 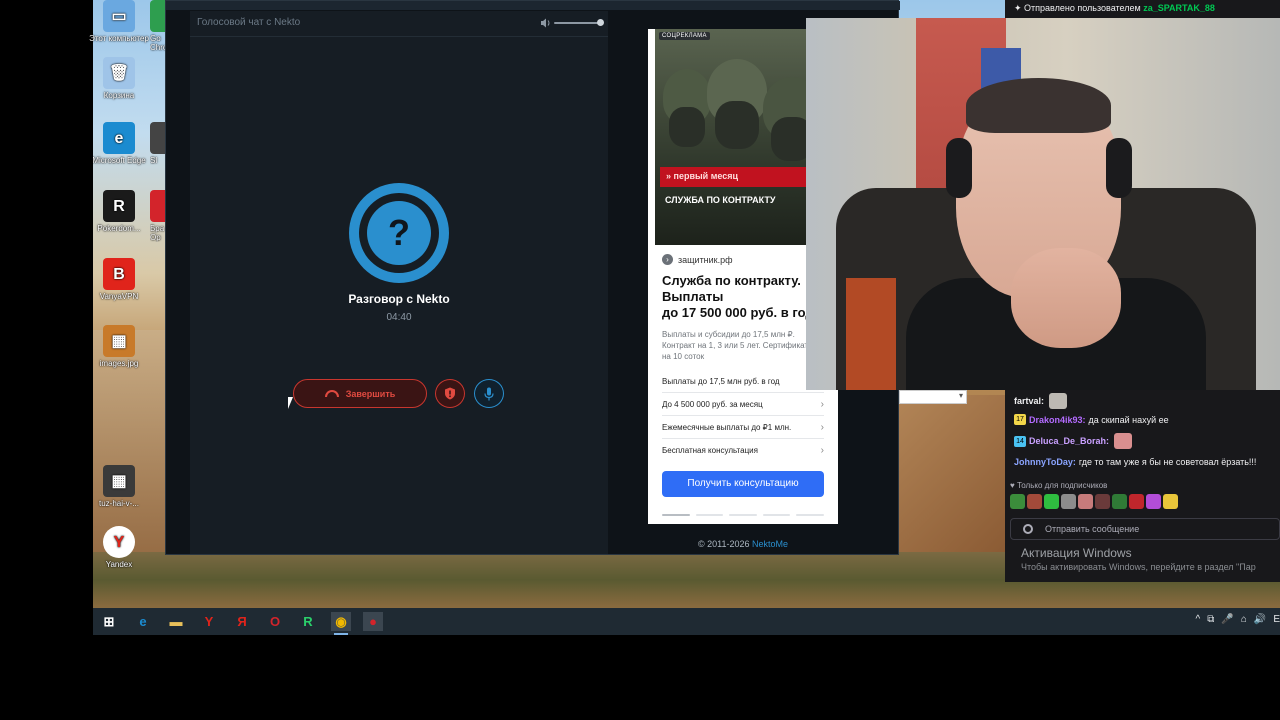 I want to click on taskbar-opera: O, so click(x=275, y=621).